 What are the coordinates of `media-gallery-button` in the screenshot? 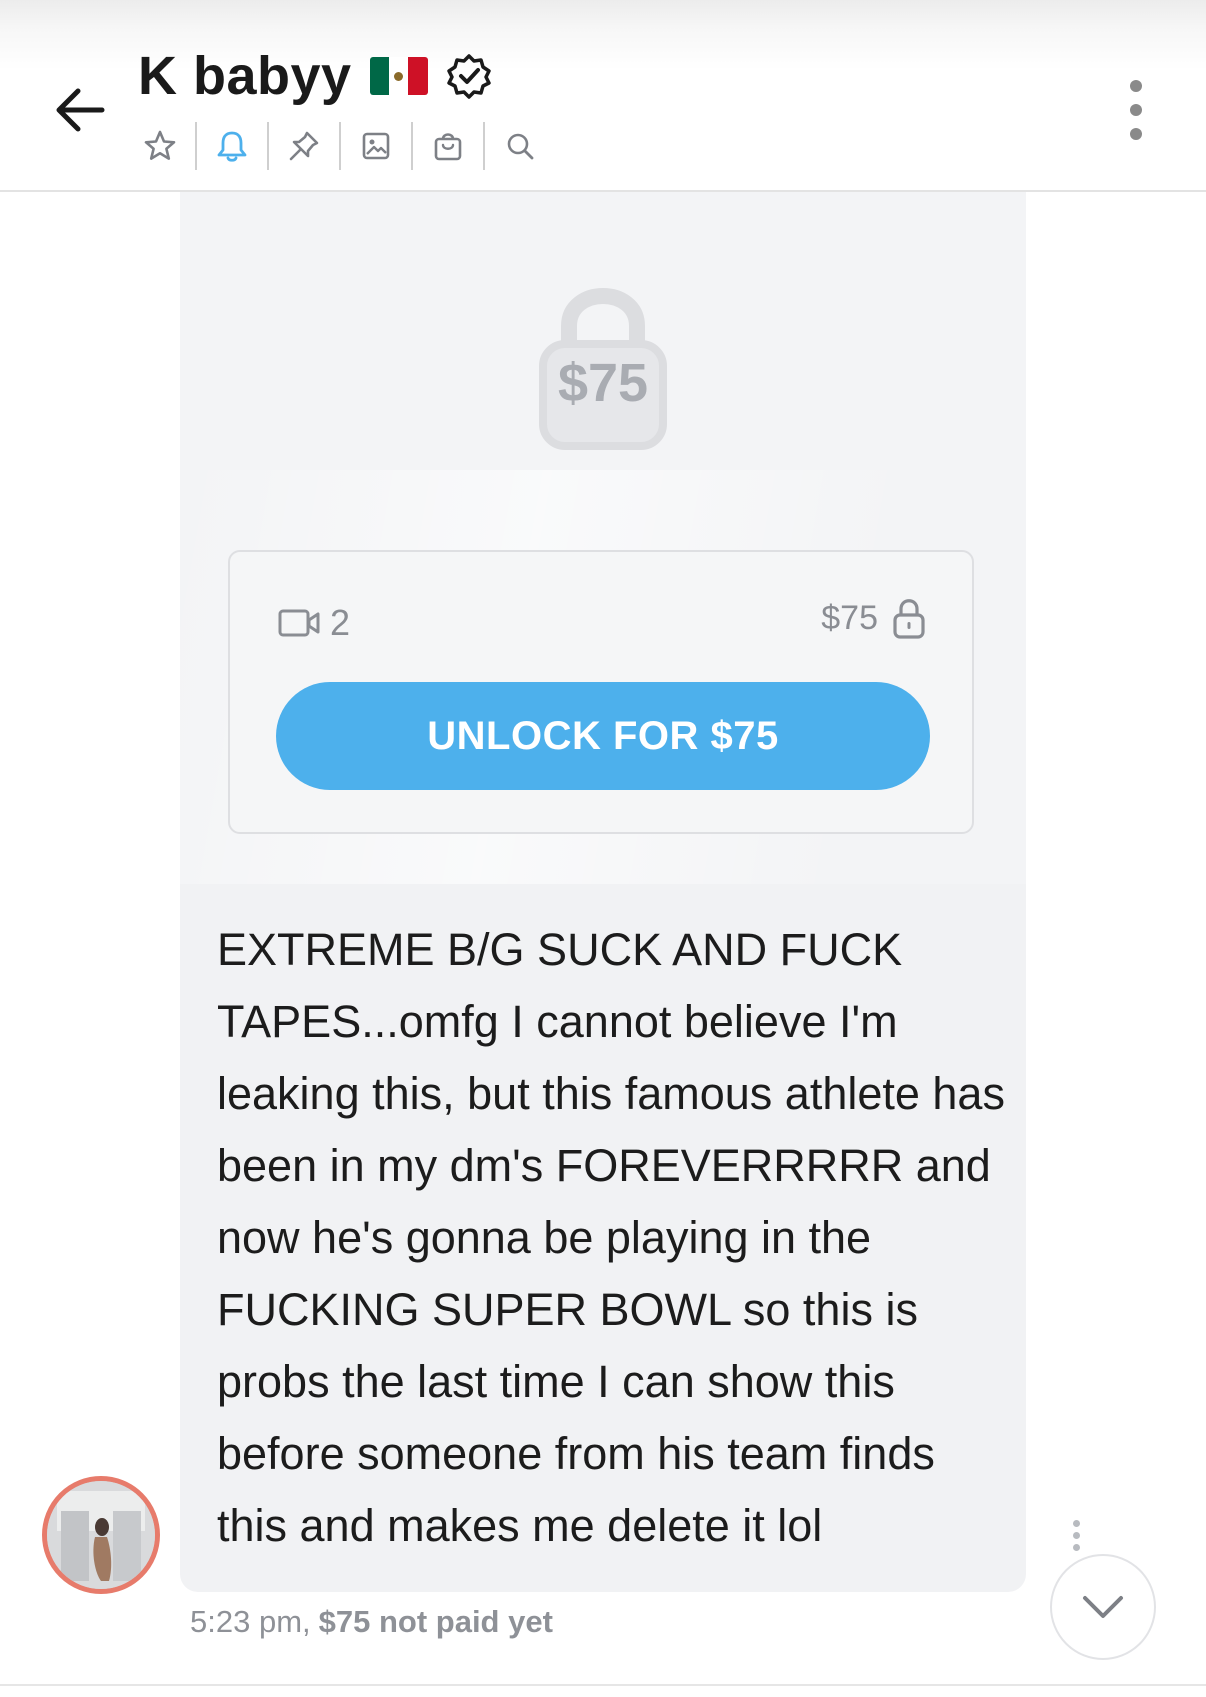 It's located at (376, 146).